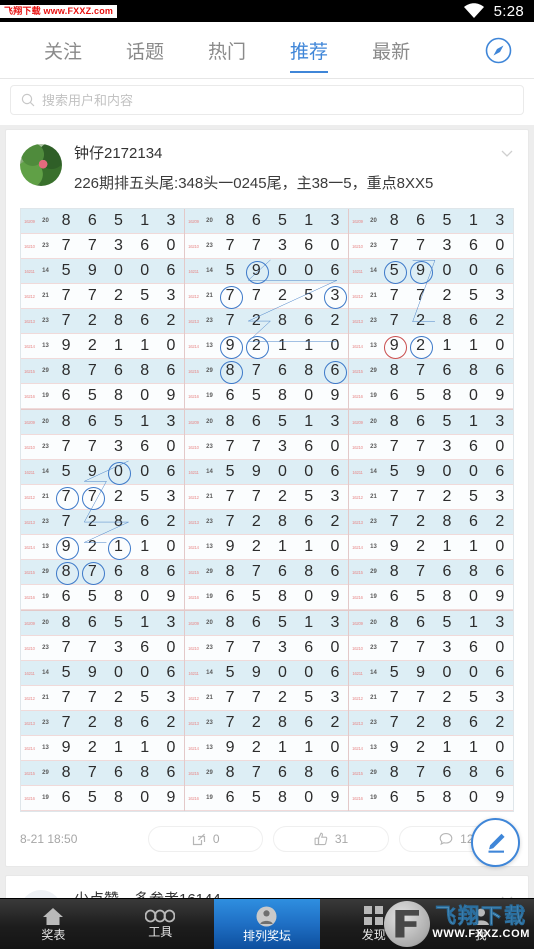 The image size is (534, 949). Describe the element at coordinates (267, 924) in the screenshot. I see `nav-item-pailiejiangtan: 排列奖坛` at that location.